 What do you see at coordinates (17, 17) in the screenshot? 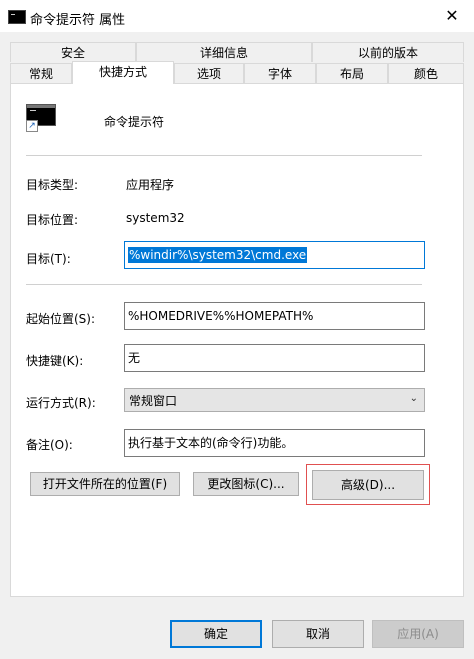
I see `cmd-icon` at bounding box center [17, 17].